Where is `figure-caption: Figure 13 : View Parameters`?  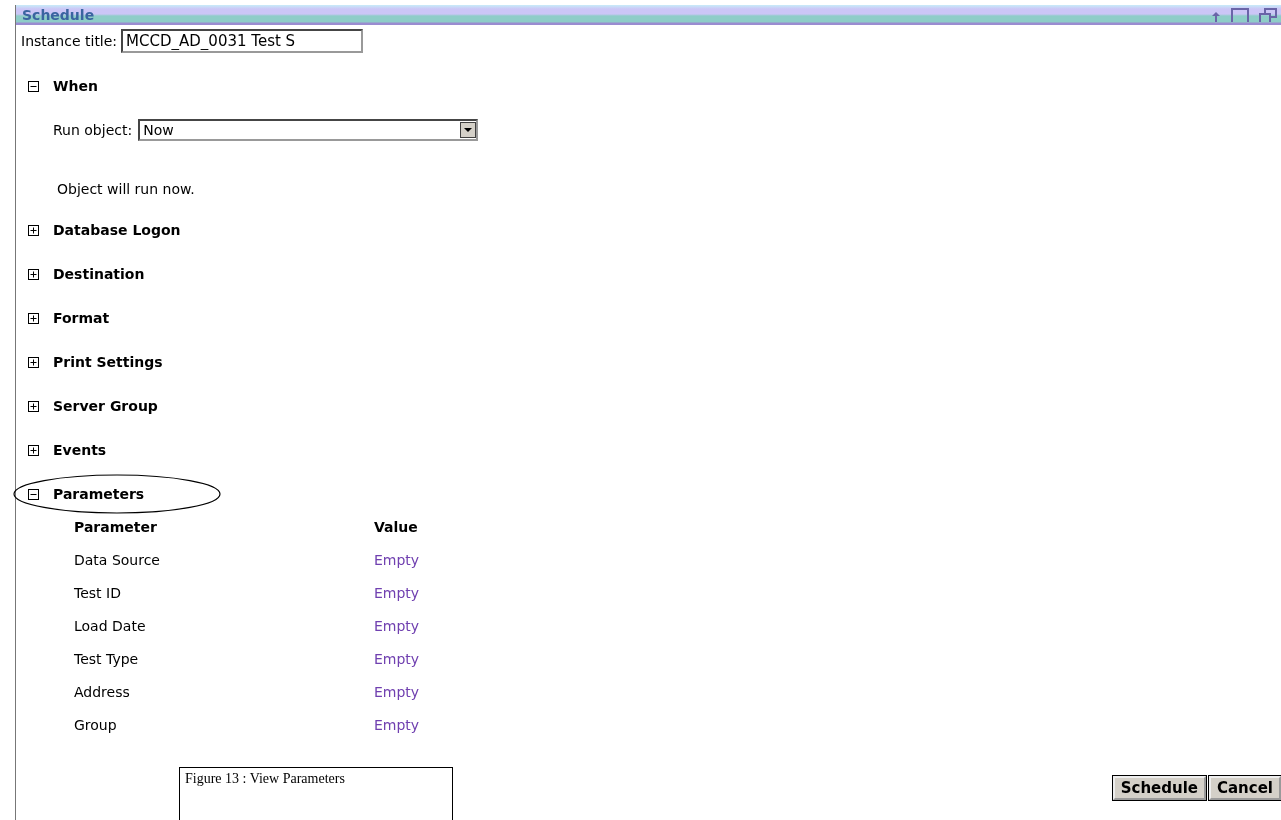 figure-caption: Figure 13 : View Parameters is located at coordinates (316, 793).